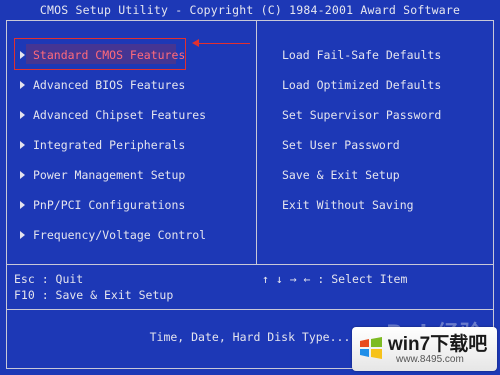 This screenshot has width=500, height=375. What do you see at coordinates (430, 359) in the screenshot?
I see `win7-site-url: www.8495.com` at bounding box center [430, 359].